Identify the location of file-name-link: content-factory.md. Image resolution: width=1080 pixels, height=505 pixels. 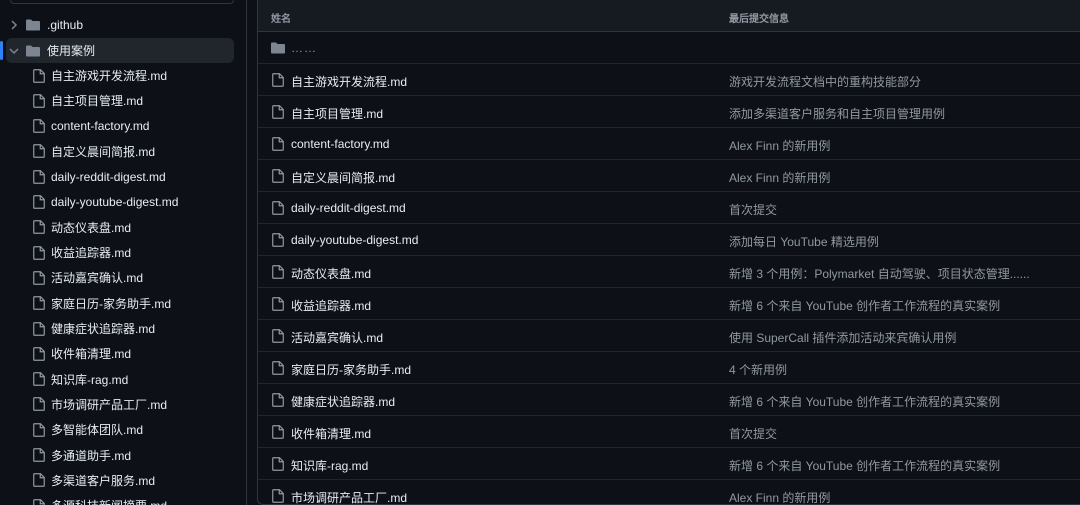
(340, 144).